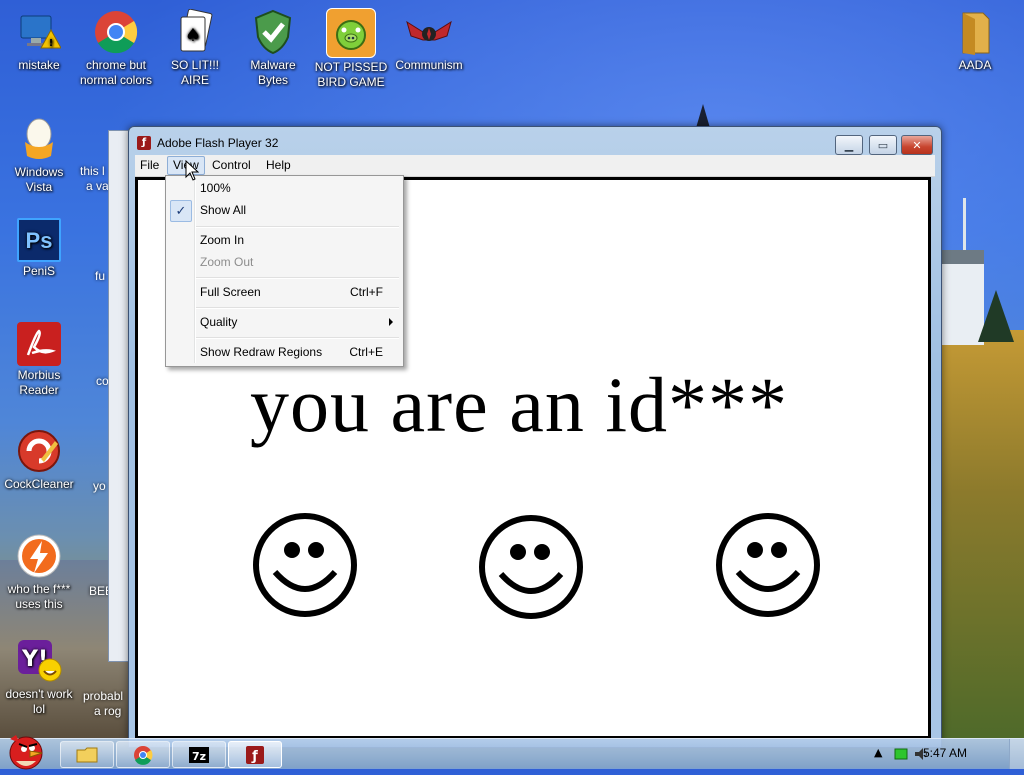 The width and height of the screenshot is (1024, 775). Describe the element at coordinates (39, 65) in the screenshot. I see `desktop-icon-label: mistake` at that location.